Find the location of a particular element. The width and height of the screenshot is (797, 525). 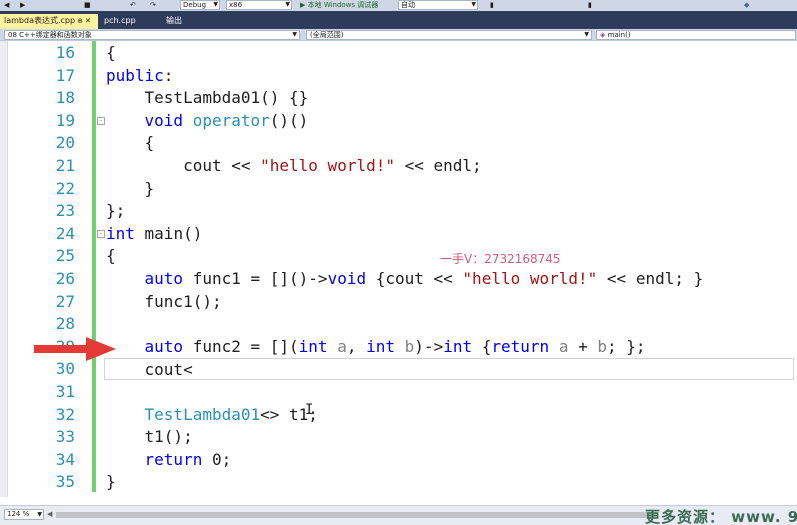

code-line: 16 { is located at coordinates (398, 53).